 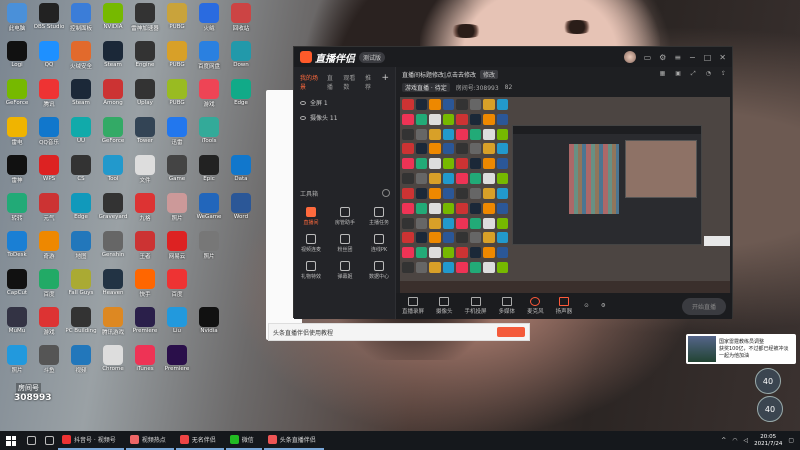 I want to click on desktop-icon: CS, so click(x=81, y=168).